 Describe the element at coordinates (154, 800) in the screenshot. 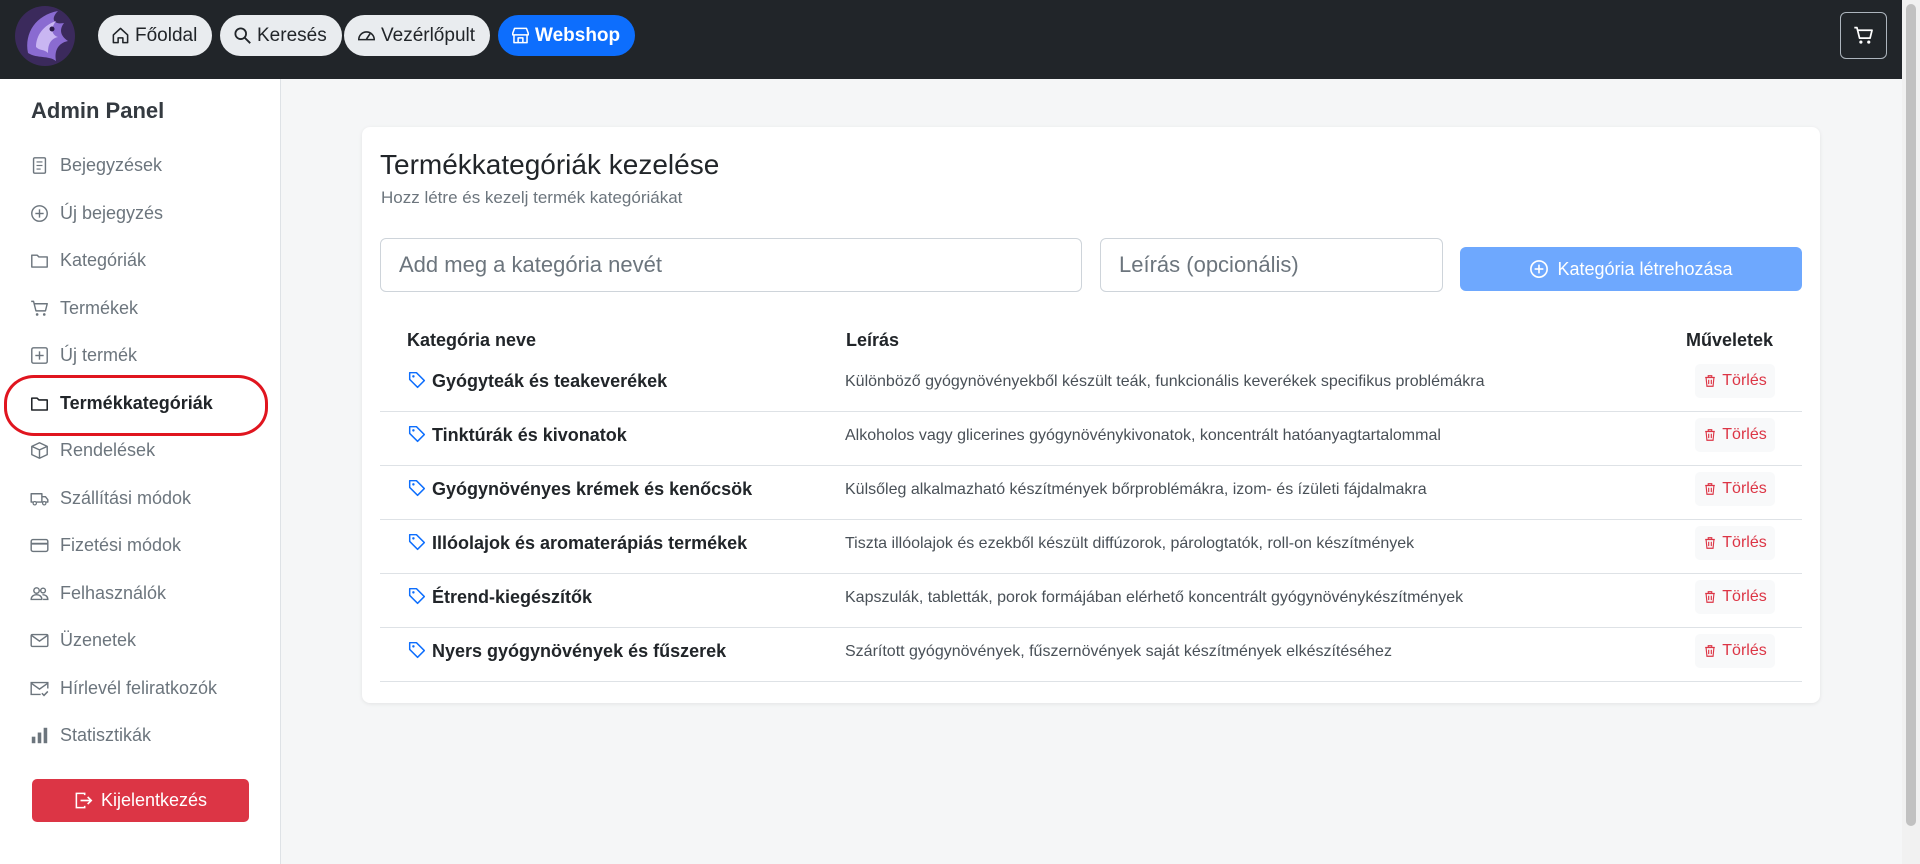

I see `logout-label: Kijelentkezés` at that location.